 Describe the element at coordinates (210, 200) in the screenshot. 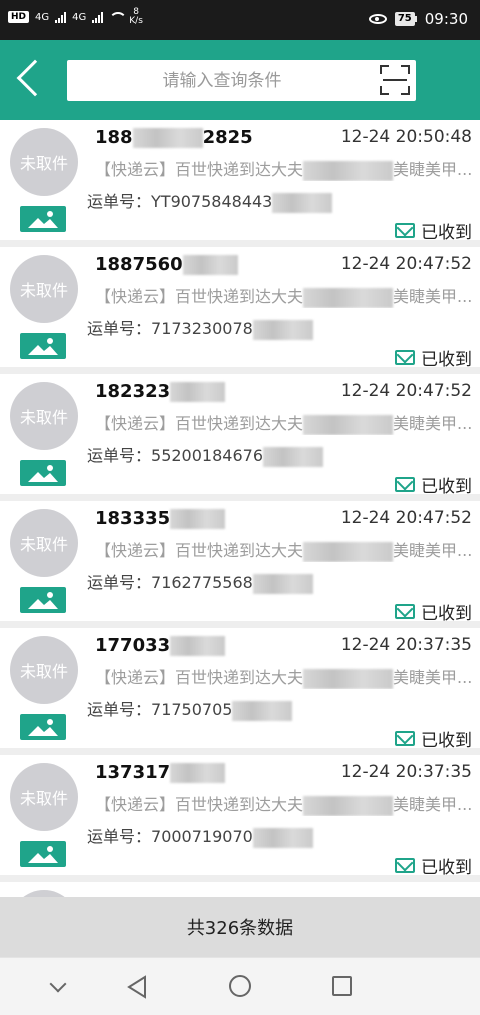

I see `waybill-number: 运单号：YT9075848443` at that location.